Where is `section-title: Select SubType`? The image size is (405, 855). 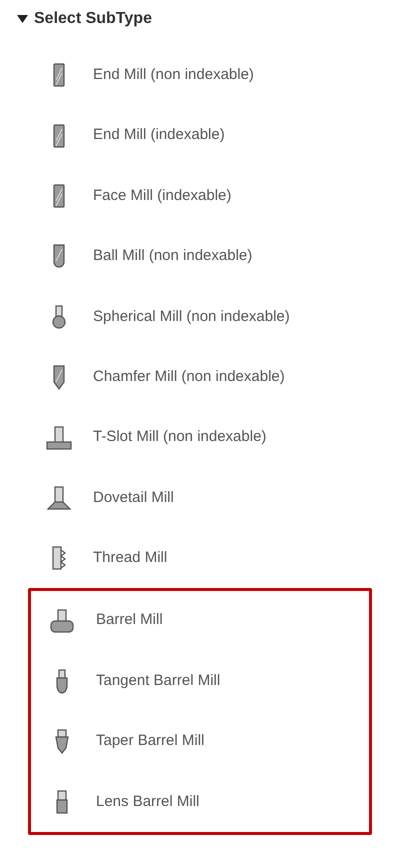 section-title: Select SubType is located at coordinates (93, 18).